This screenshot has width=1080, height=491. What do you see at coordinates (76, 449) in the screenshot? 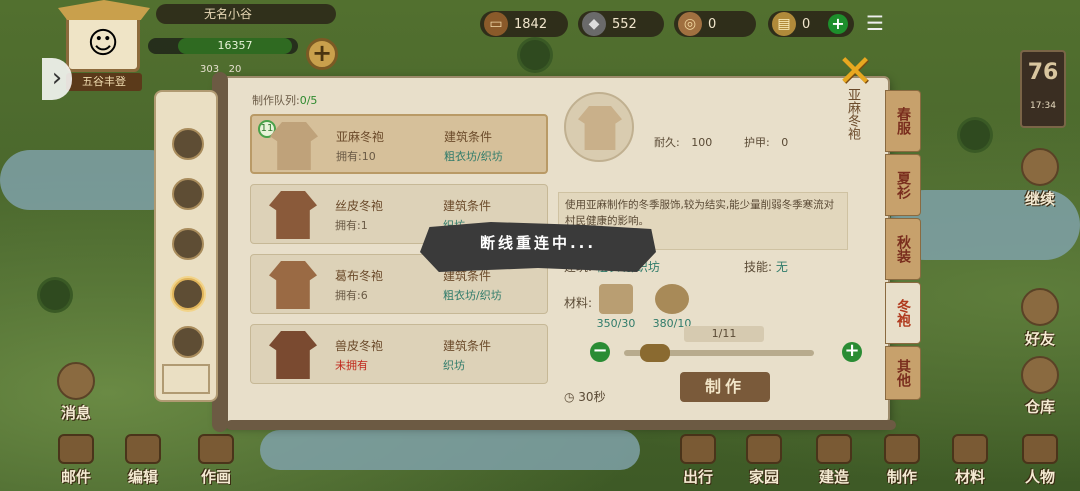
I see `mail-book-icon` at bounding box center [76, 449].